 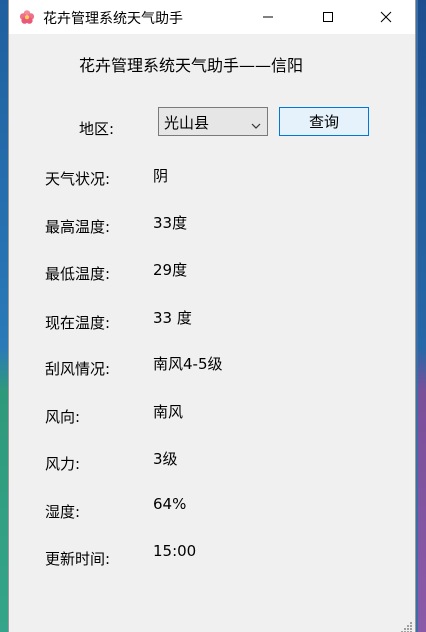 I want to click on wind-condition-value: 南风4-5级, so click(x=188, y=364).